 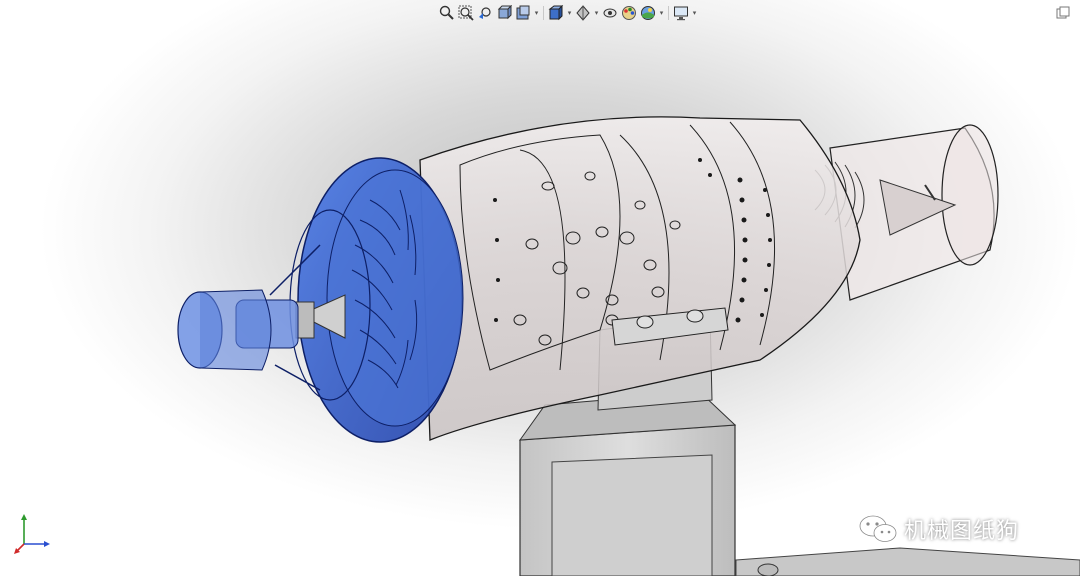 I want to click on watermark-text: 机械图纸狗, so click(x=962, y=531).